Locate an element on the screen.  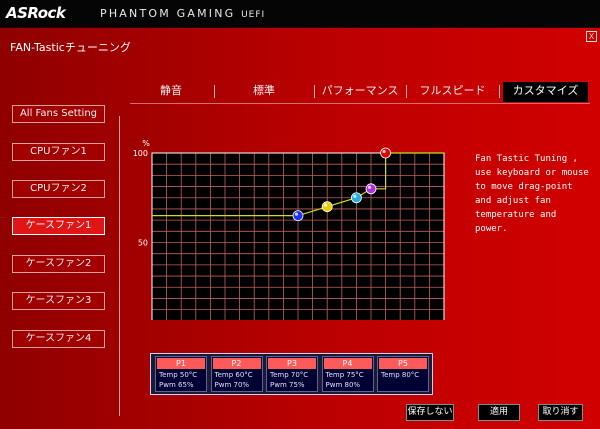
cancel-button: 取り消す is located at coordinates (560, 412).